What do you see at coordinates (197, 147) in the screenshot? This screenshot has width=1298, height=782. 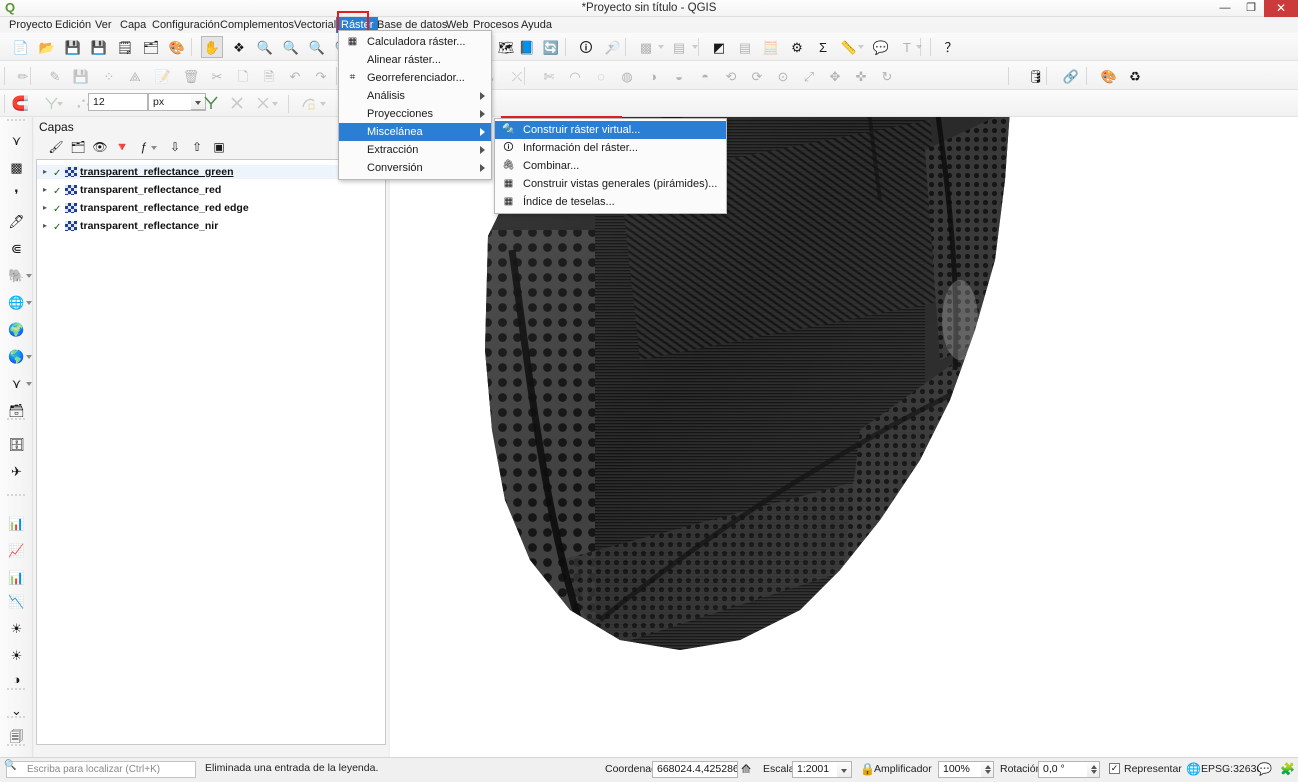 I see `collapse-all-icon: ⇧` at bounding box center [197, 147].